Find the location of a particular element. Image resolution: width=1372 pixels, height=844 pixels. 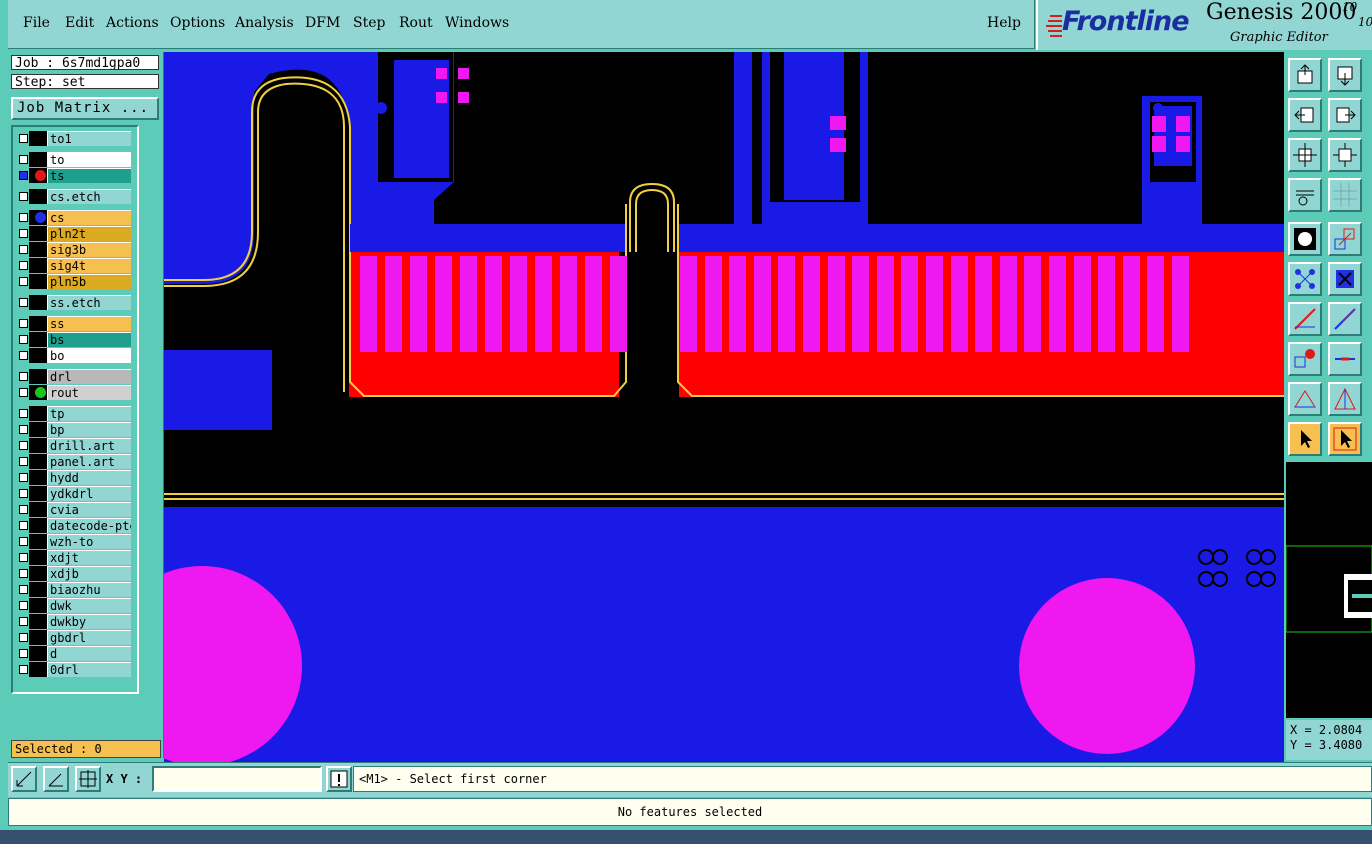

split-icon is located at coordinates (1345, 359).